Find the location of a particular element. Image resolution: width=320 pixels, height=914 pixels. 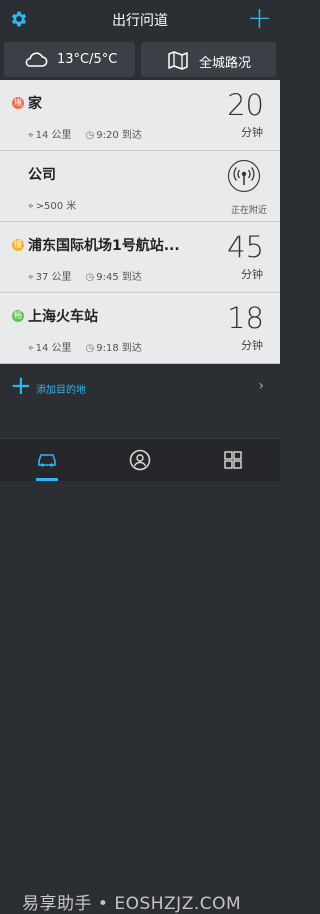

destination-card-office: 公司 ⌖ >500 米 正在附近 is located at coordinates (140, 186).